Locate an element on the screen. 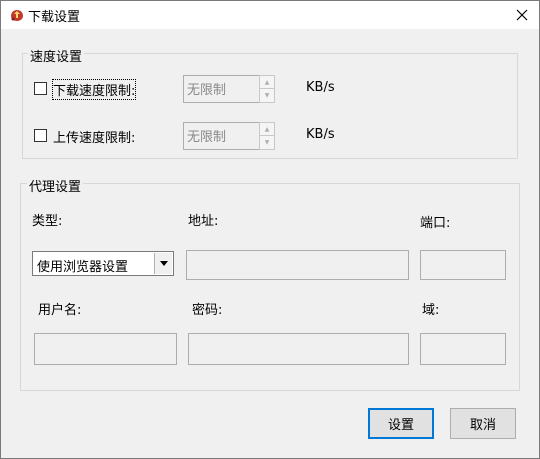  download-limit-spinner: ▲ ▼ is located at coordinates (267, 89).